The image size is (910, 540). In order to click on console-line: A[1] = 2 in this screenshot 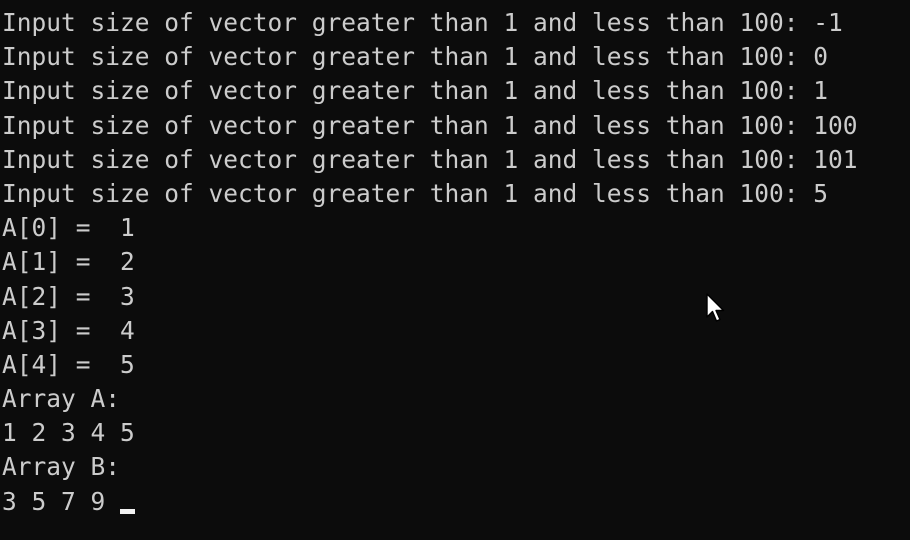, I will do `click(68, 262)`.